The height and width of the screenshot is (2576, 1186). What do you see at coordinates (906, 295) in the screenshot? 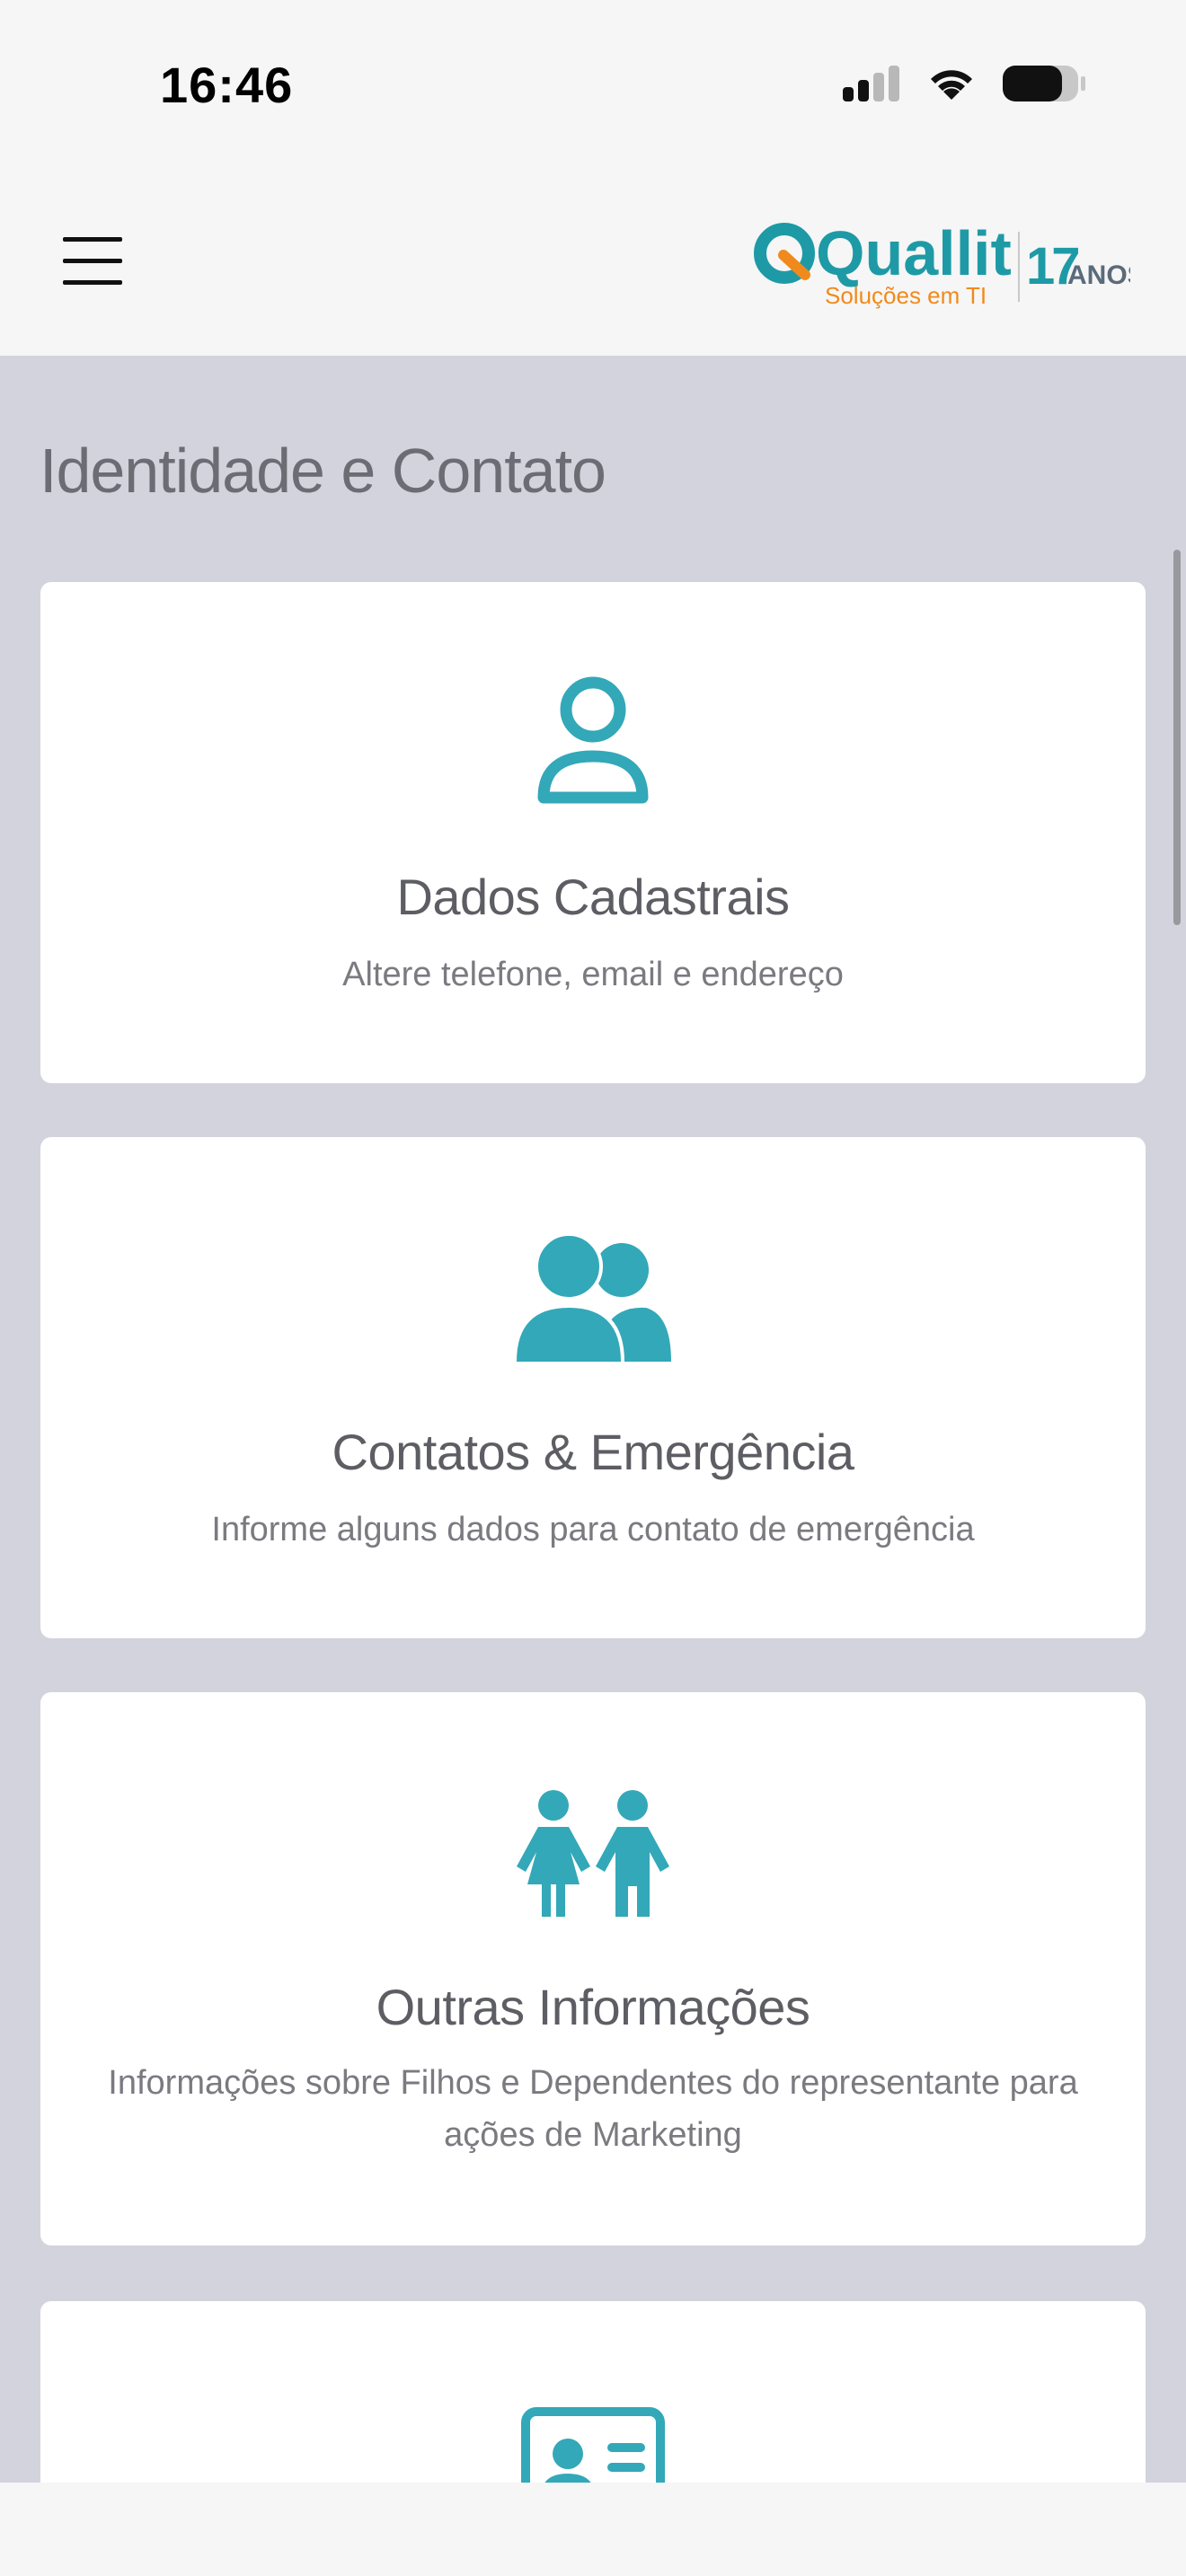
I see `logo-tagline: Soluções em TI` at bounding box center [906, 295].